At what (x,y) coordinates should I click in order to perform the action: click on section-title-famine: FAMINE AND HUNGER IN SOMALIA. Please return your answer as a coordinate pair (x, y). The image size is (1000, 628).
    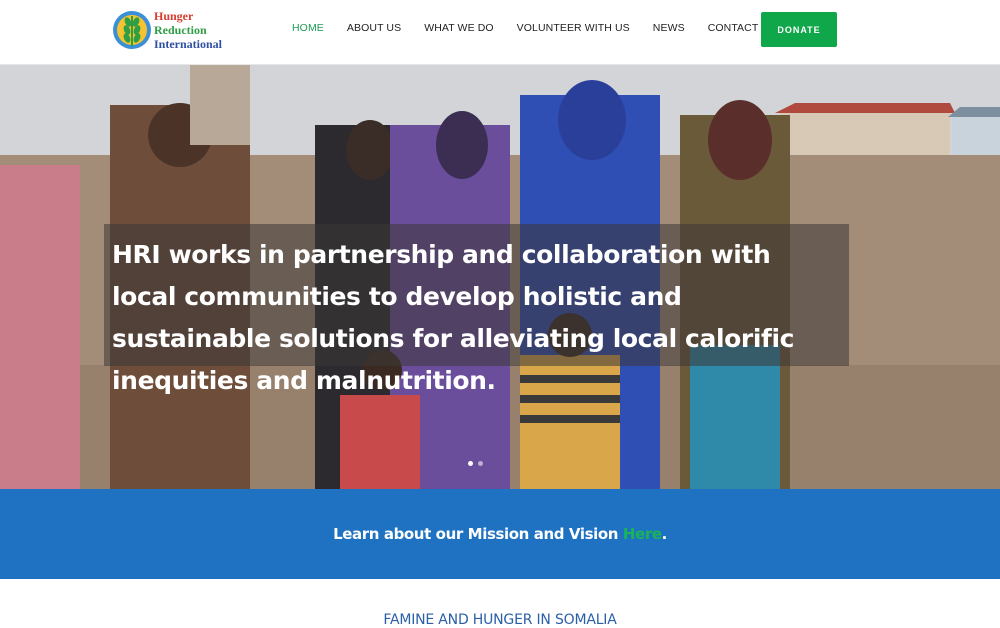
    Looking at the image, I should click on (500, 620).